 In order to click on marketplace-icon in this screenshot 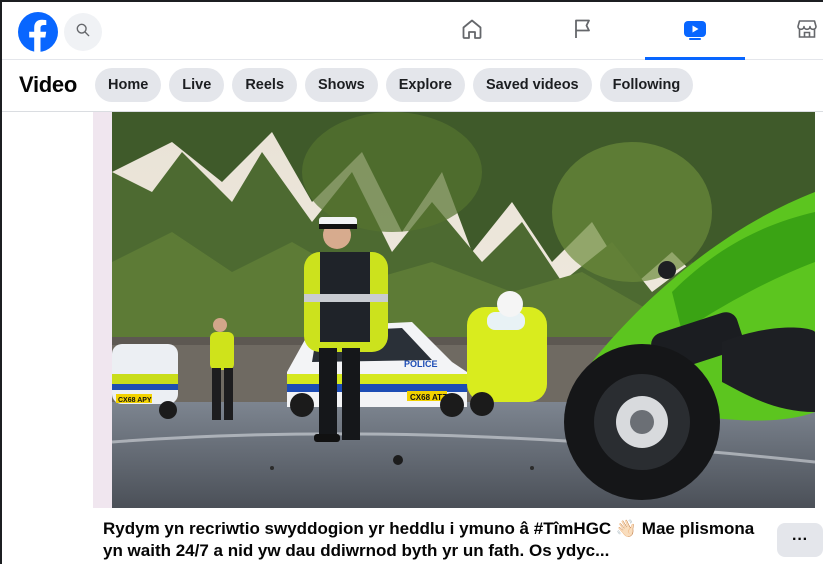, I will do `click(807, 31)`.